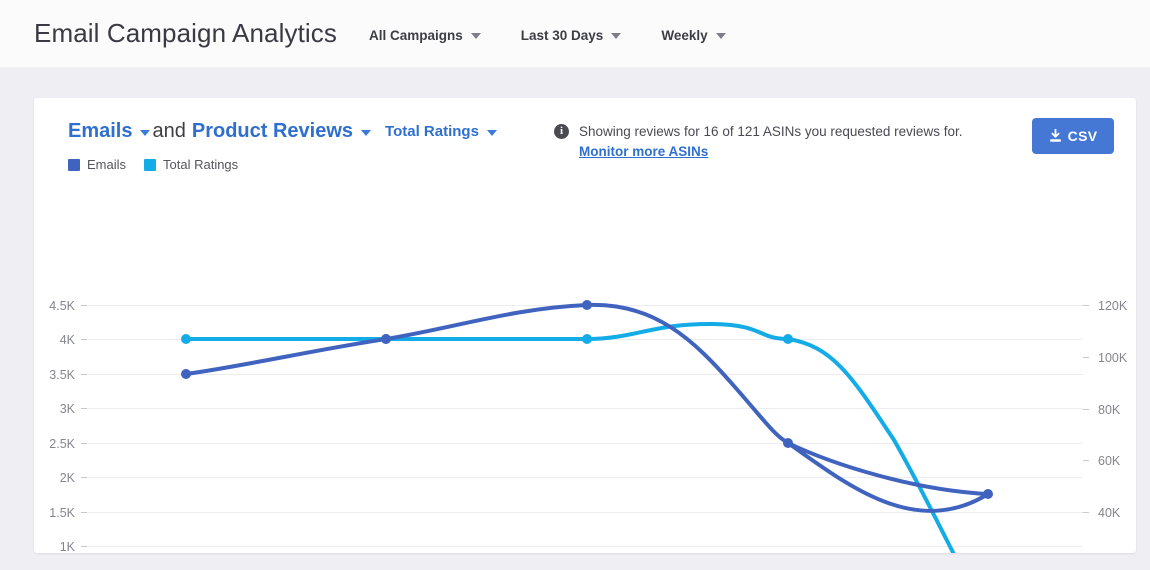 The image size is (1150, 570). What do you see at coordinates (643, 152) in the screenshot?
I see `monitor-more-asins-link: Monitor more ASINs` at bounding box center [643, 152].